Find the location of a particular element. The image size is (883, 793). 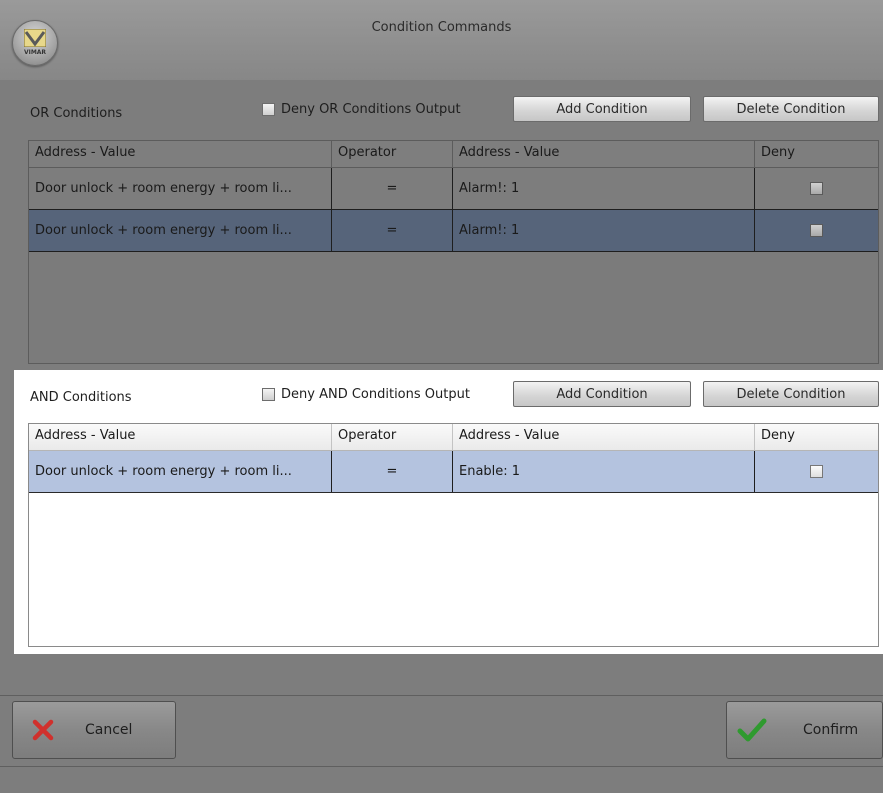

and-delete-condition-button: Delete Condition is located at coordinates (791, 394).